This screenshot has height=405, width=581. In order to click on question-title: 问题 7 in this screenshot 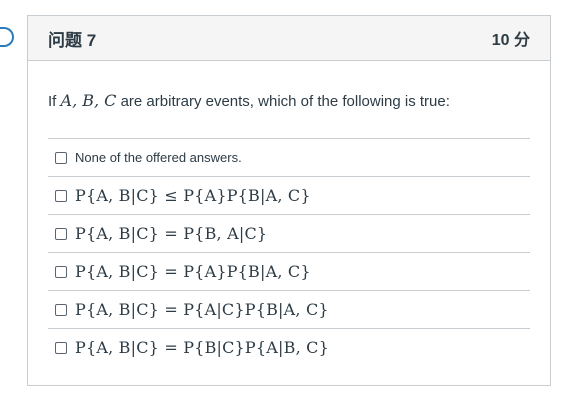, I will do `click(72, 40)`.